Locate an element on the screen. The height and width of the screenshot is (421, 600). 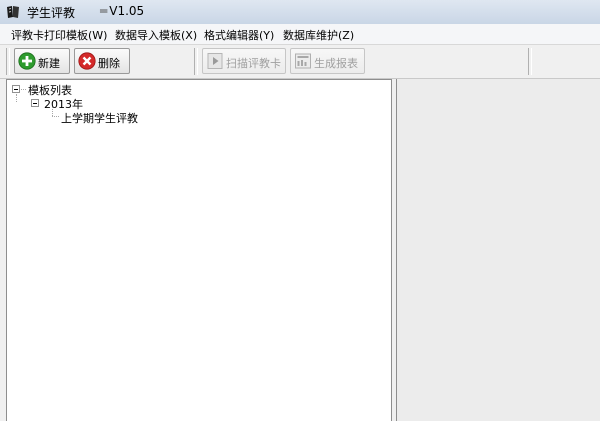
window-version: ═ V1.05 is located at coordinates (122, 11).